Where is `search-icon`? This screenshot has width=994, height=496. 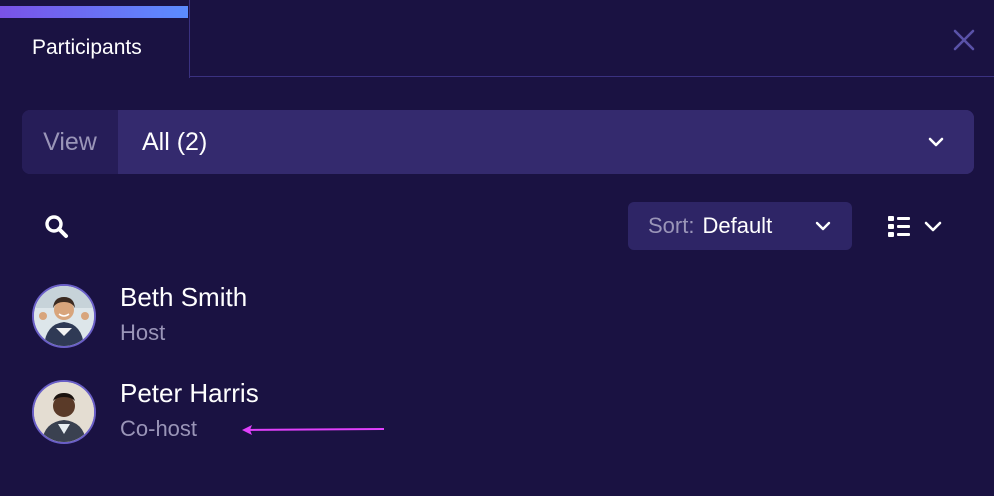 search-icon is located at coordinates (56, 226).